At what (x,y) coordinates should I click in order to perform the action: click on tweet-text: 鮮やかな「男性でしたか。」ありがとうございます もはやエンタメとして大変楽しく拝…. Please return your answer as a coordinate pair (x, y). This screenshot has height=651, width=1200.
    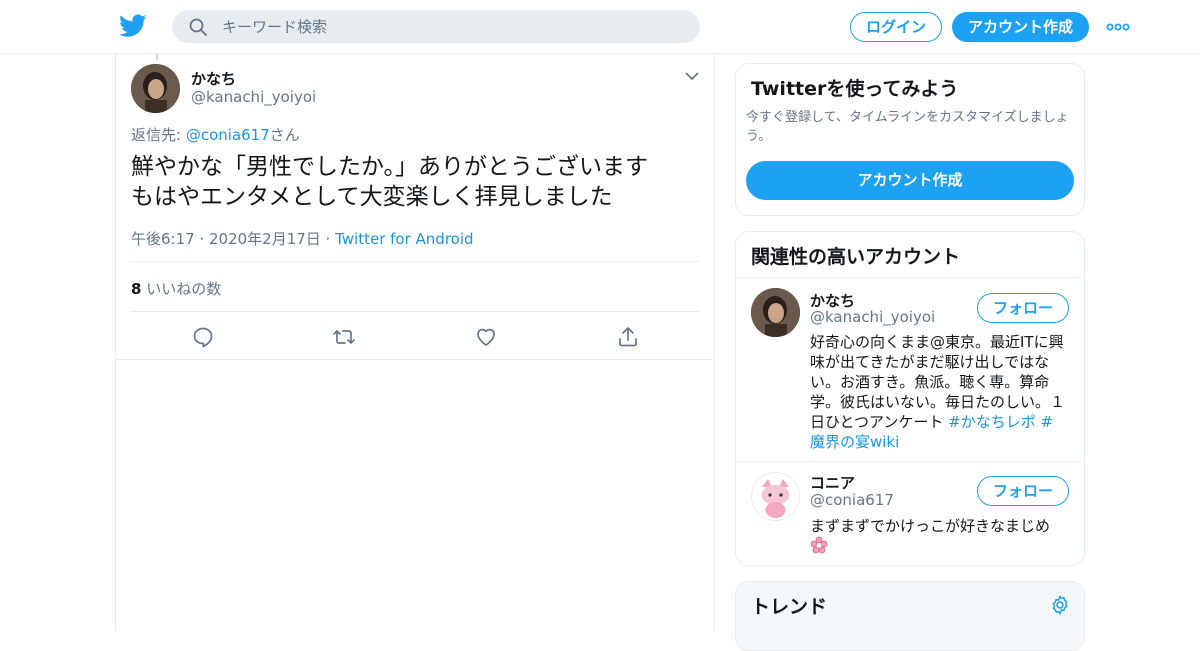
    Looking at the image, I should click on (416, 182).